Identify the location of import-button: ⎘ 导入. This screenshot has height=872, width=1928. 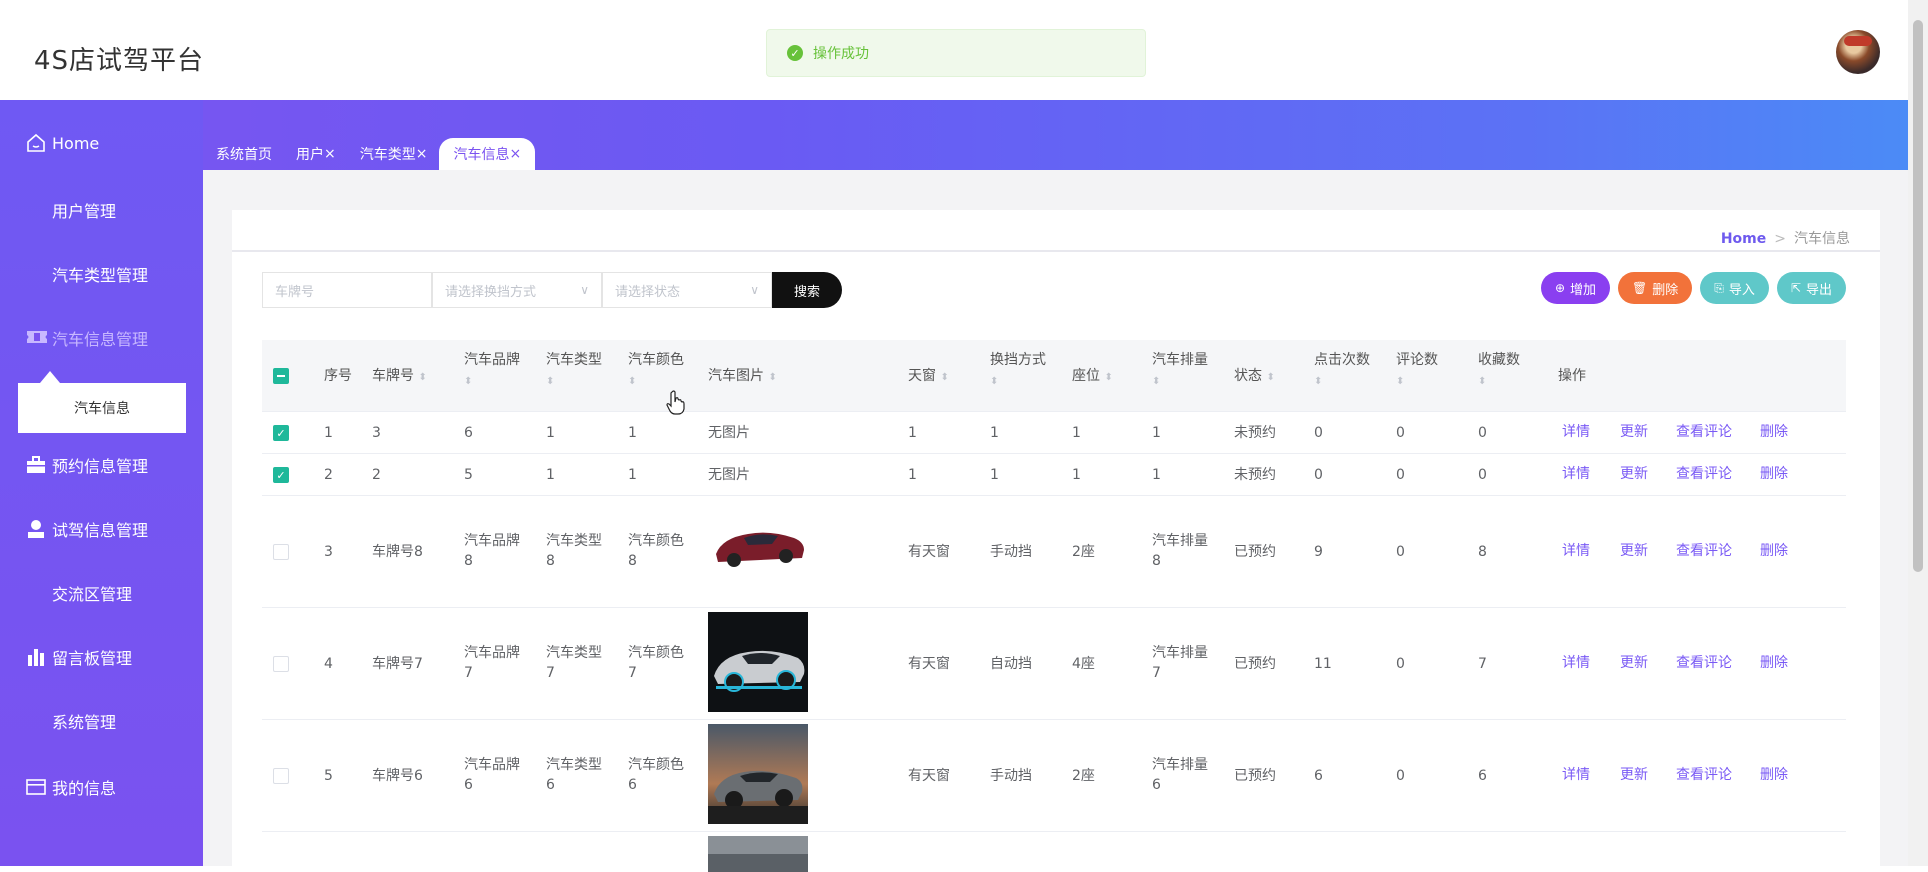
(1734, 288).